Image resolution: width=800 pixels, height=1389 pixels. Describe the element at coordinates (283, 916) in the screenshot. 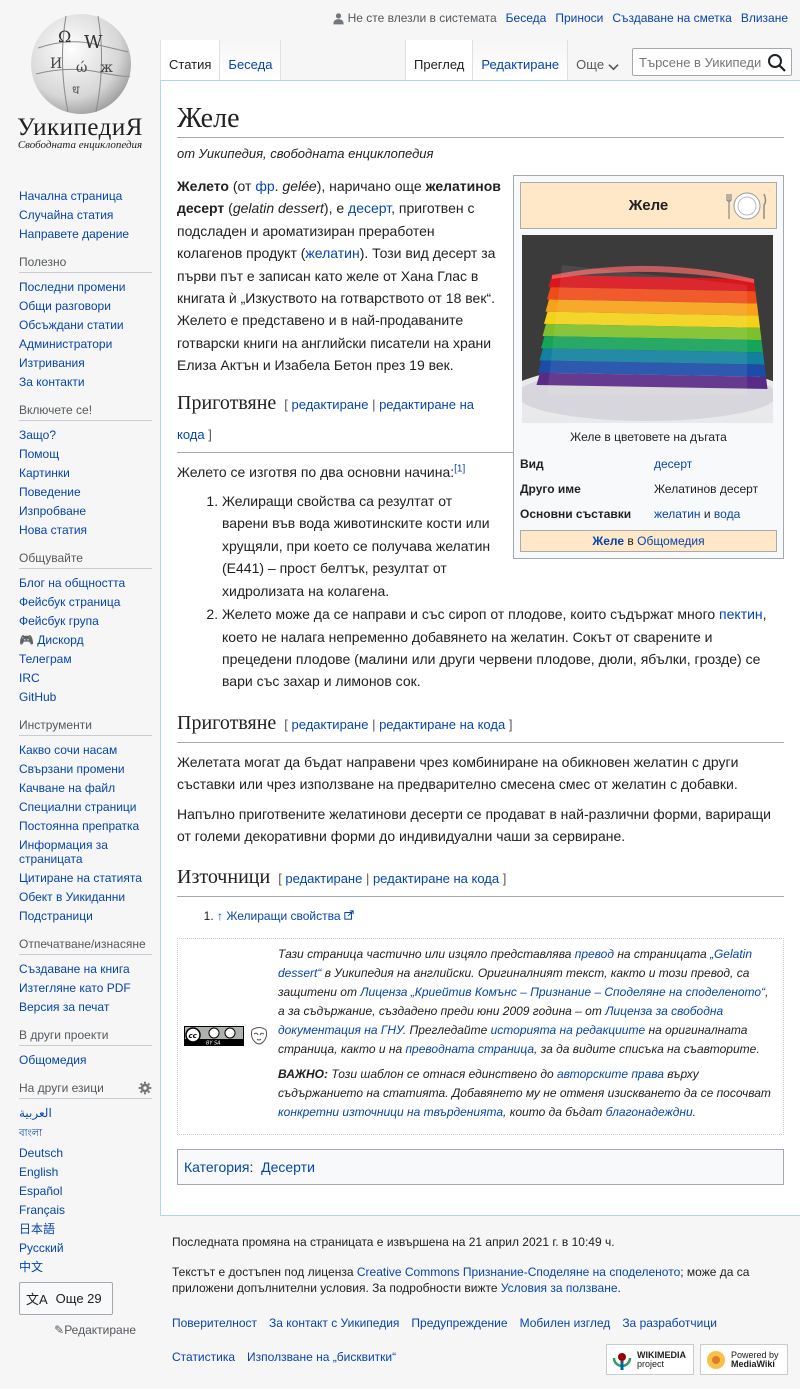

I see `external-ref-link: Желиращи свойства` at that location.